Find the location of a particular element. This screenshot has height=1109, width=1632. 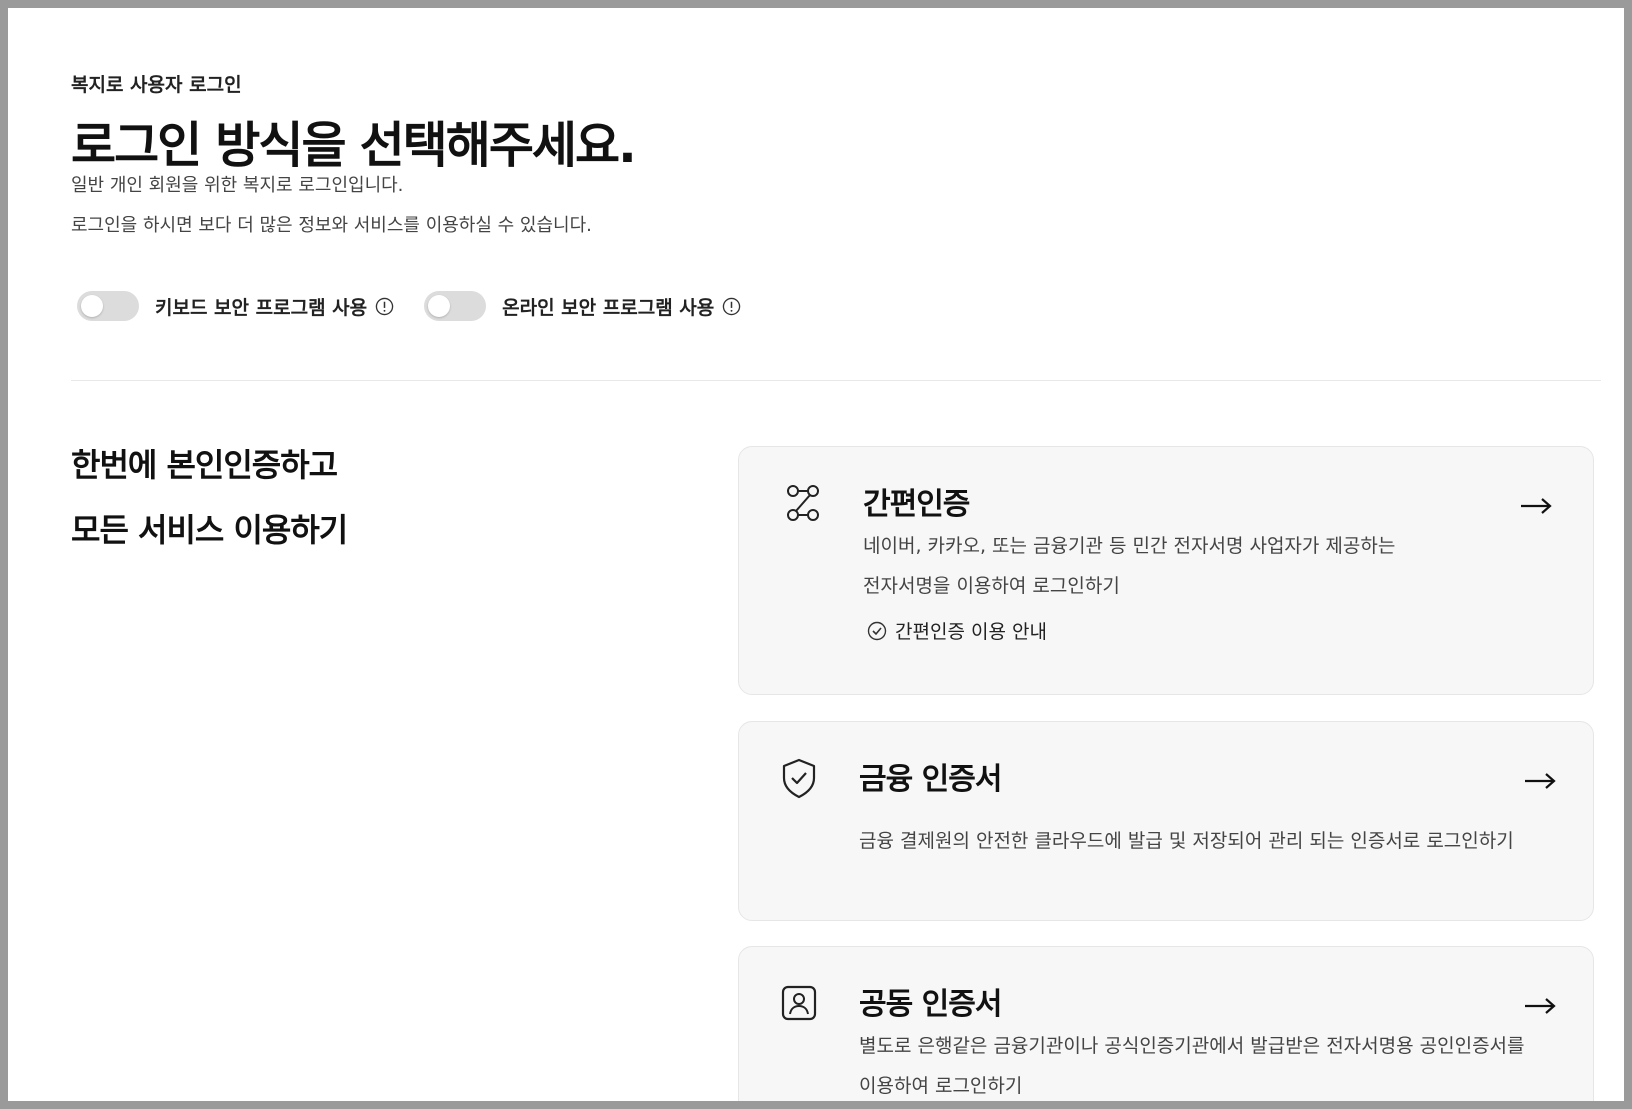

simple-auth-guide-link: 간편인증 이용 안내 is located at coordinates (957, 630).